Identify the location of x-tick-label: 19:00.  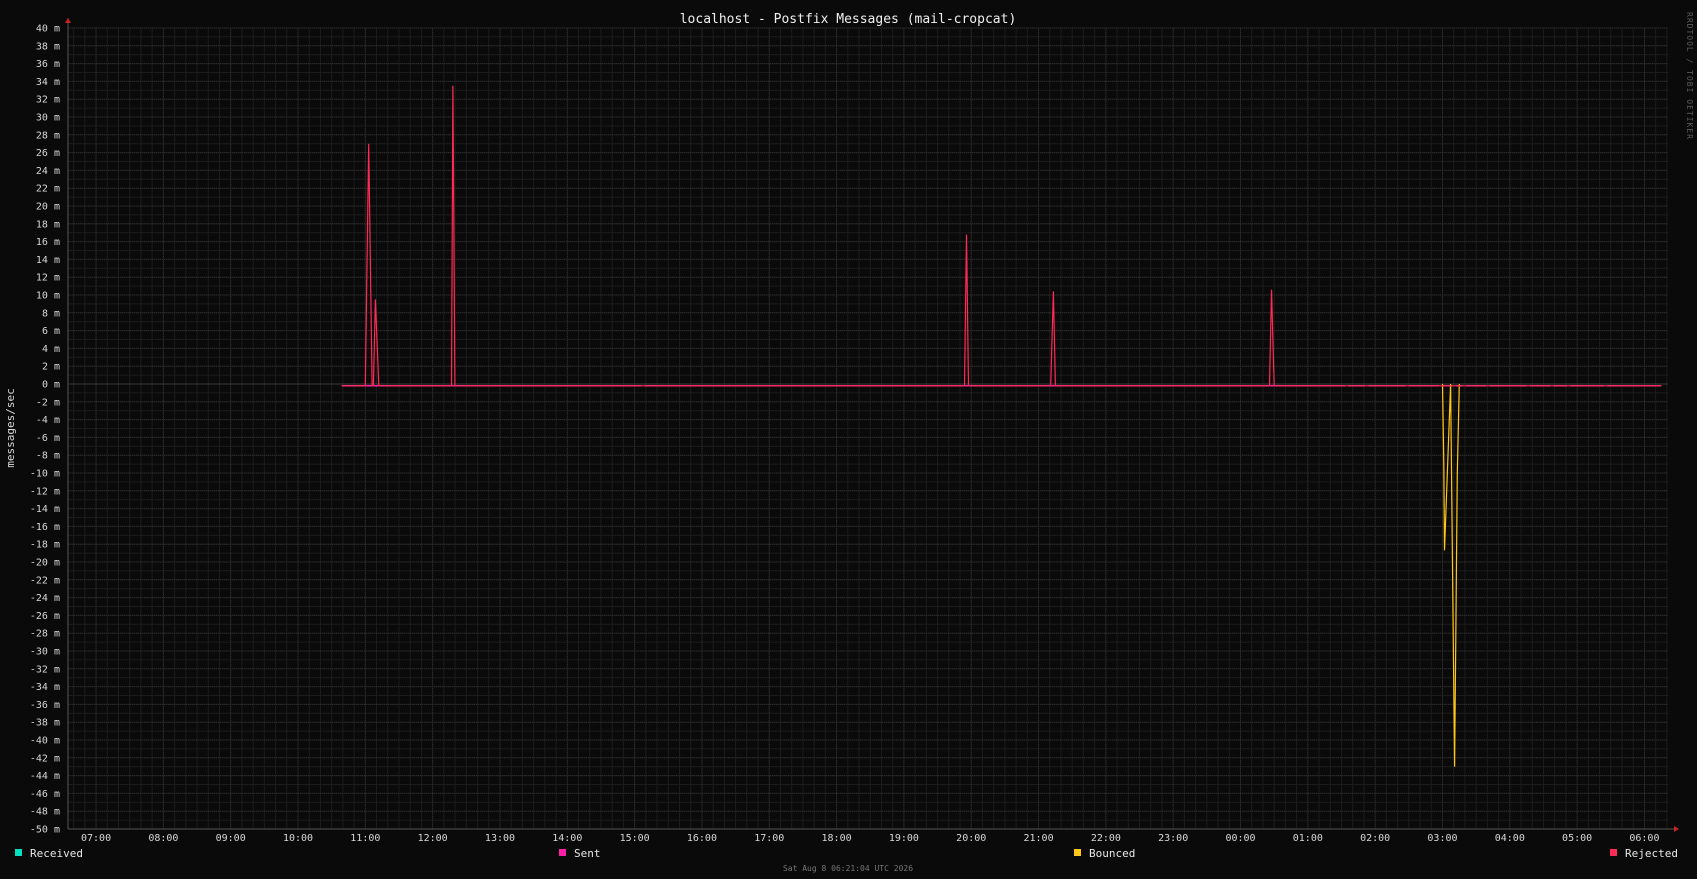
(904, 838).